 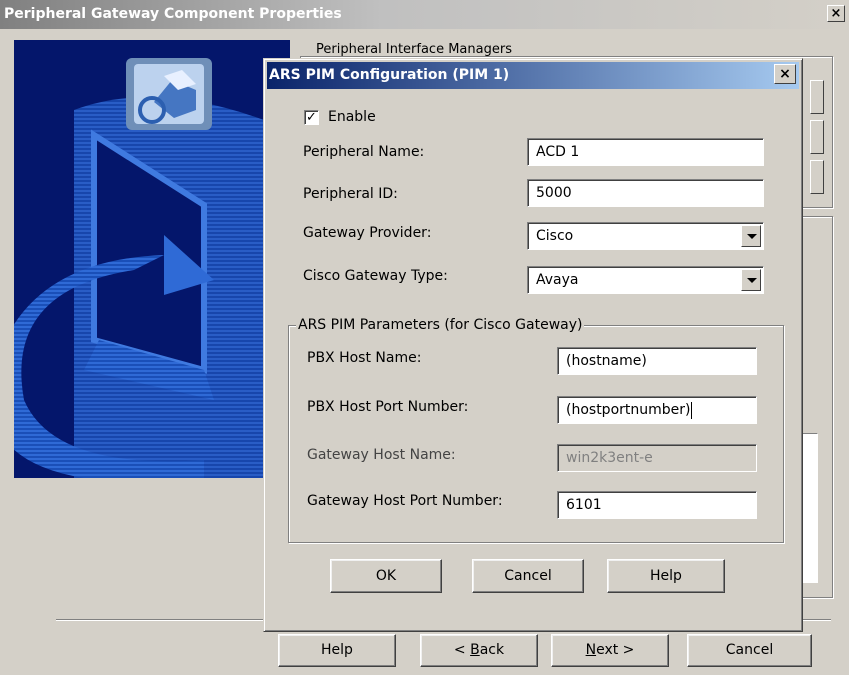 What do you see at coordinates (364, 152) in the screenshot?
I see `peripheral-name-label: Peripheral Name:` at bounding box center [364, 152].